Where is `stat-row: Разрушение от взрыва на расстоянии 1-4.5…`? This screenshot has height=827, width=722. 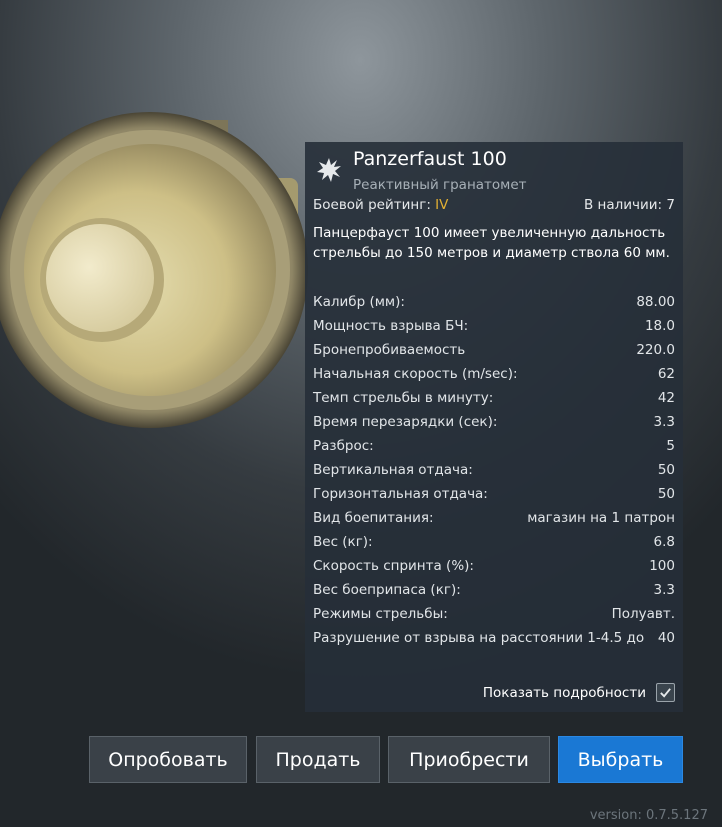
stat-row: Разрушение от взрыва на расстоянии 1-4.5… is located at coordinates (494, 640).